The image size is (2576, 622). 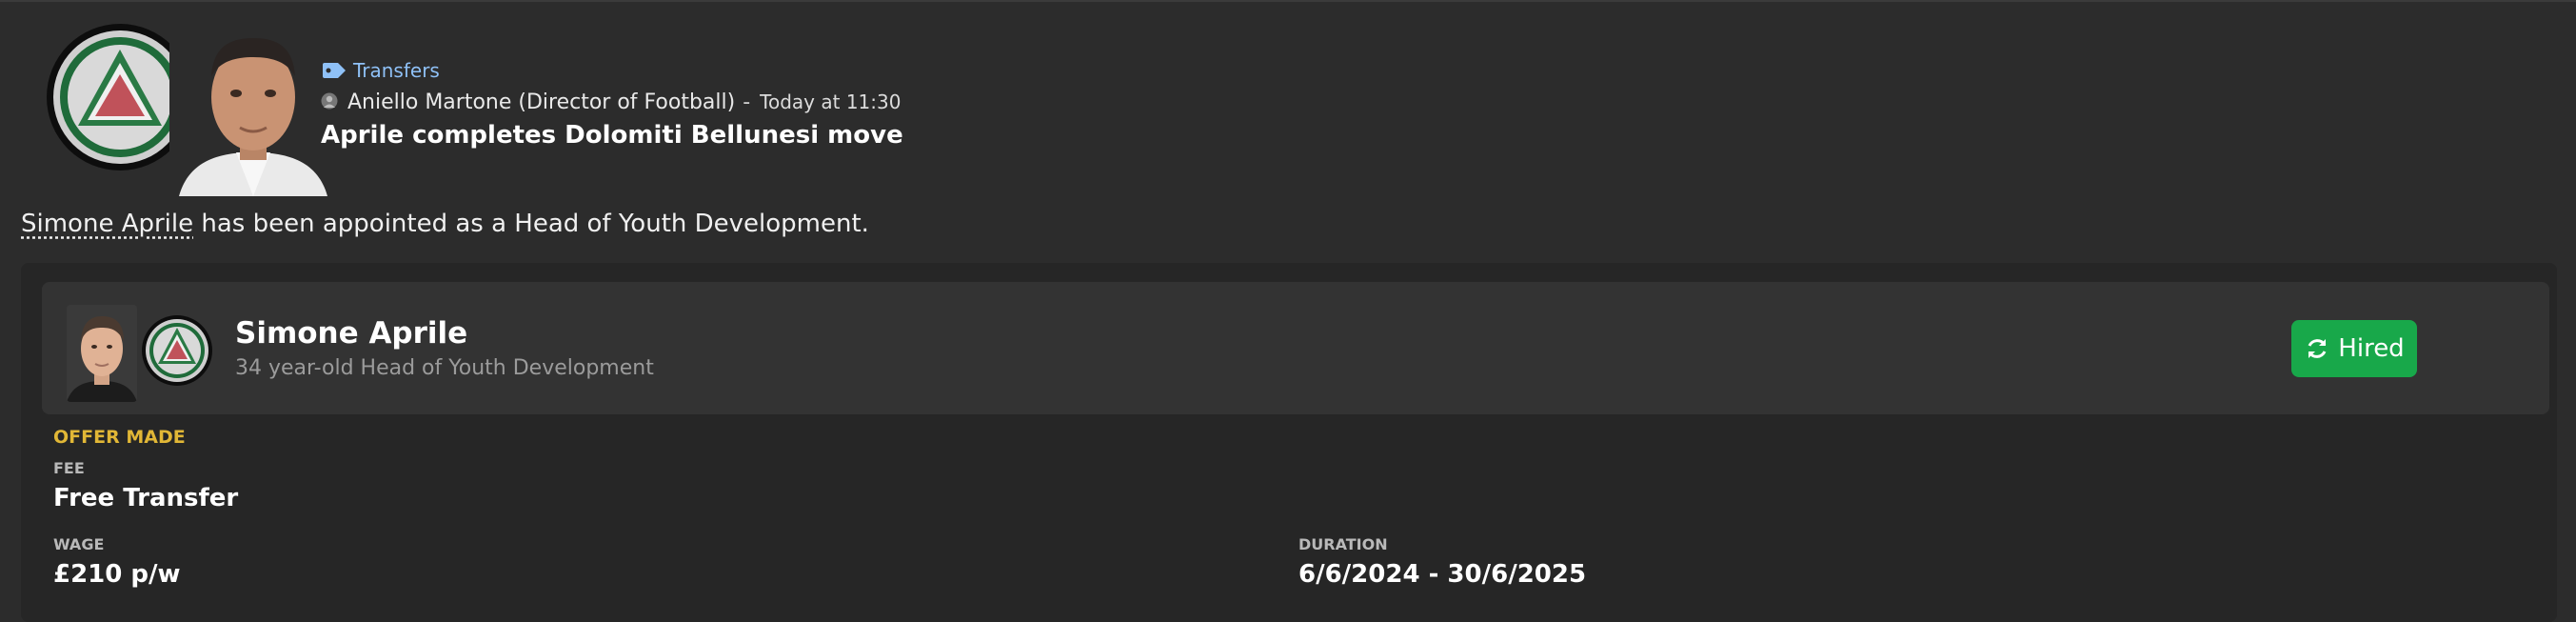 I want to click on news-headline: Aprile completes Dolomiti Bellunesi move, so click(x=612, y=135).